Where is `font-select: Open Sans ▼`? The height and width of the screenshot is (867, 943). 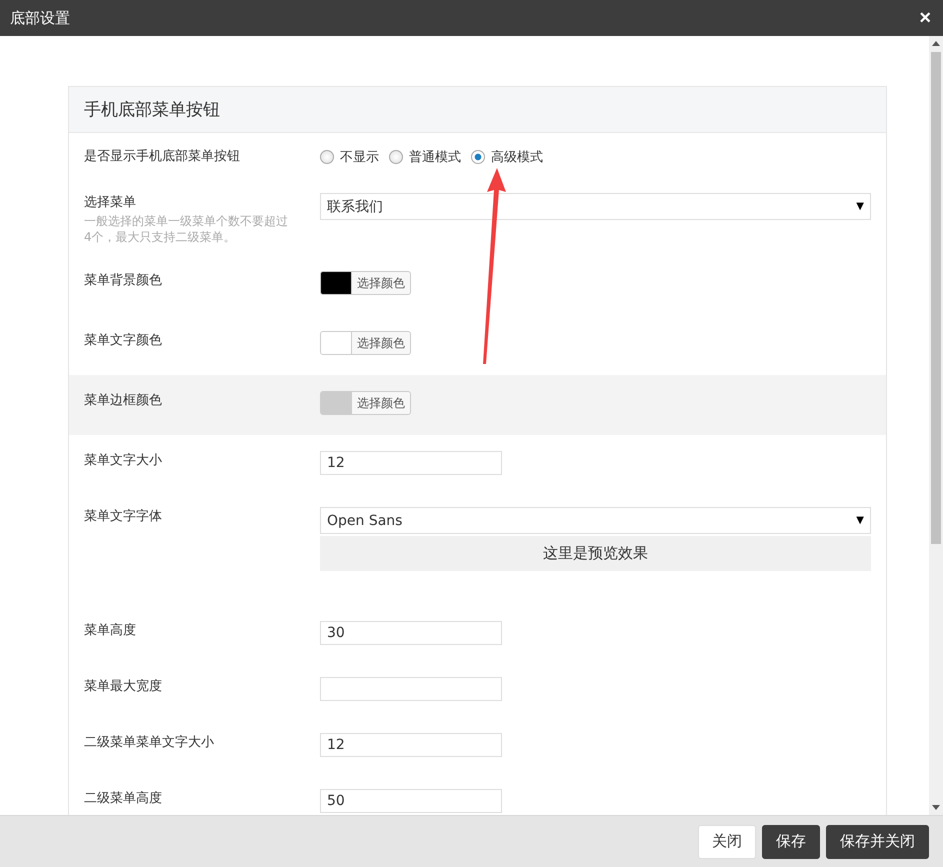
font-select: Open Sans ▼ is located at coordinates (595, 520).